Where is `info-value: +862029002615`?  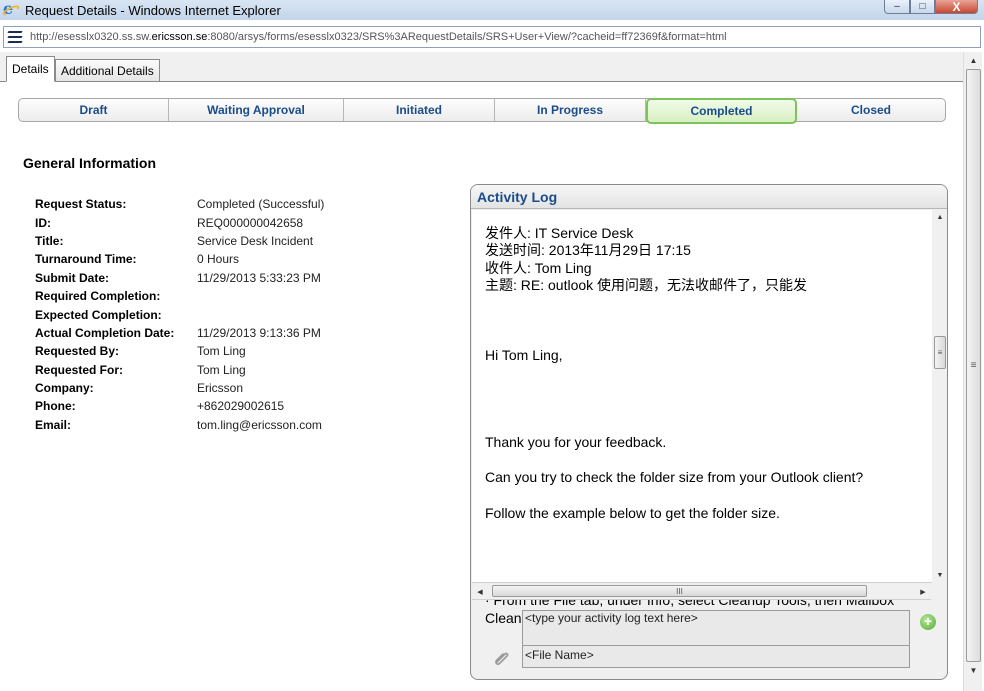 info-value: +862029002615 is located at coordinates (241, 406).